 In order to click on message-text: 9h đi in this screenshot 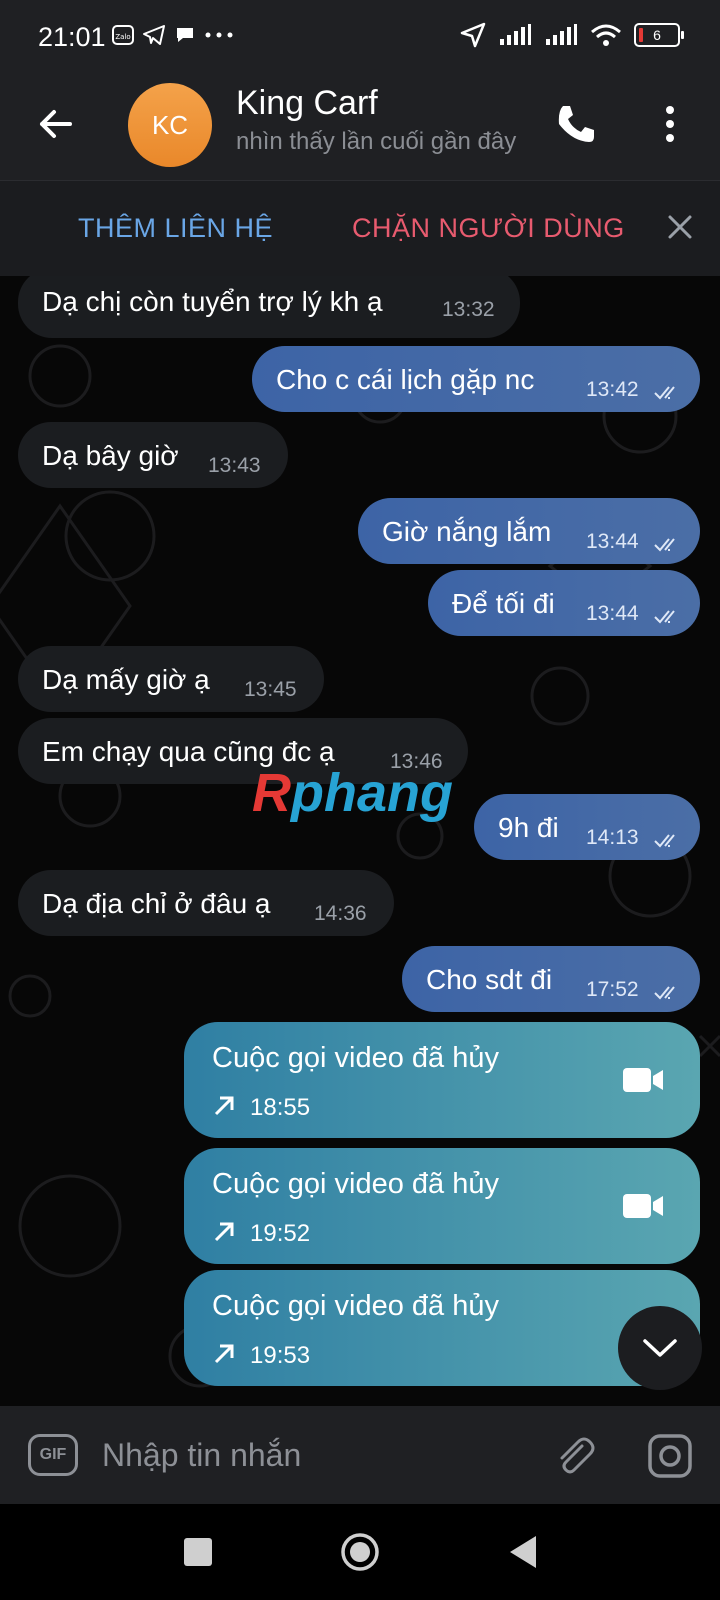, I will do `click(528, 827)`.